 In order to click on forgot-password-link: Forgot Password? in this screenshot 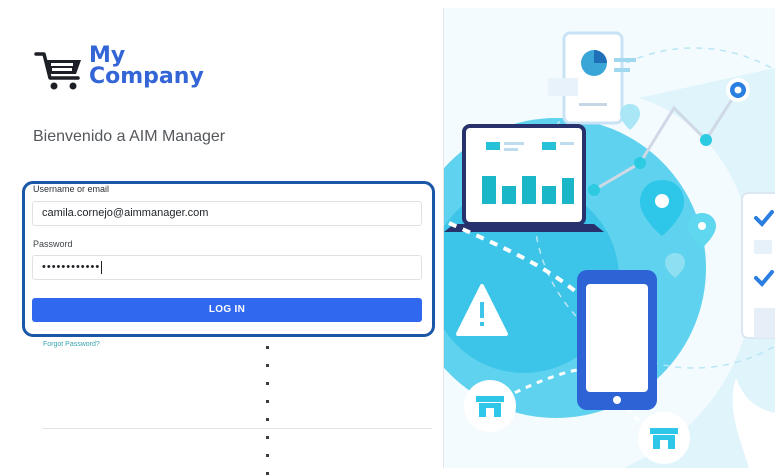, I will do `click(71, 344)`.